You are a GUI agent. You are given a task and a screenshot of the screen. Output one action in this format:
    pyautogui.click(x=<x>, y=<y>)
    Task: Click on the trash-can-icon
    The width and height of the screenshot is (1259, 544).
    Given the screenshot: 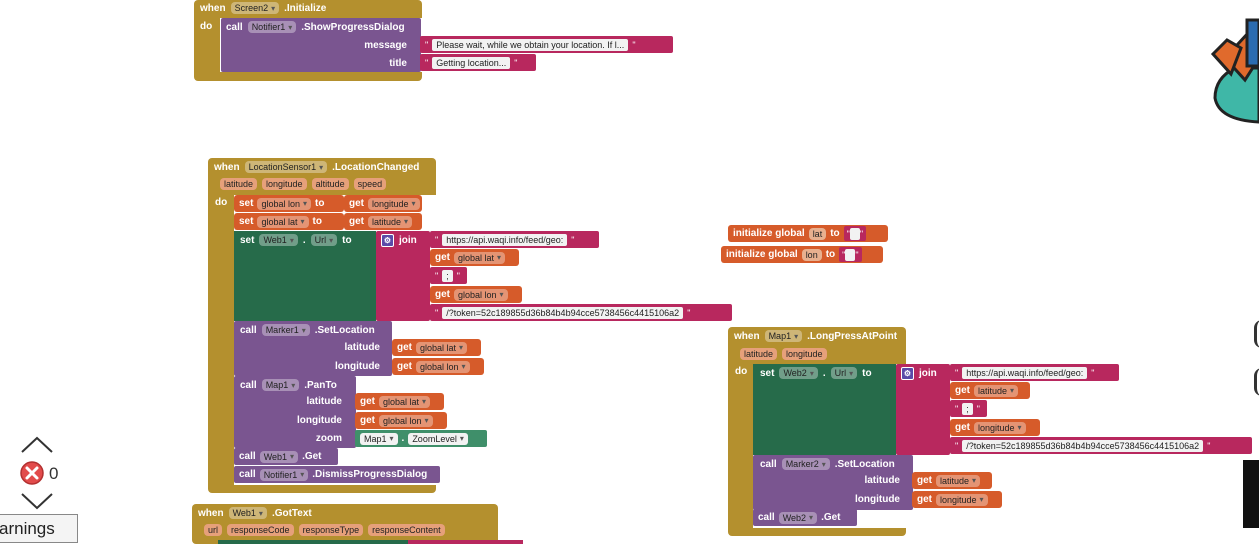 What is the action you would take?
    pyautogui.click(x=1232, y=73)
    